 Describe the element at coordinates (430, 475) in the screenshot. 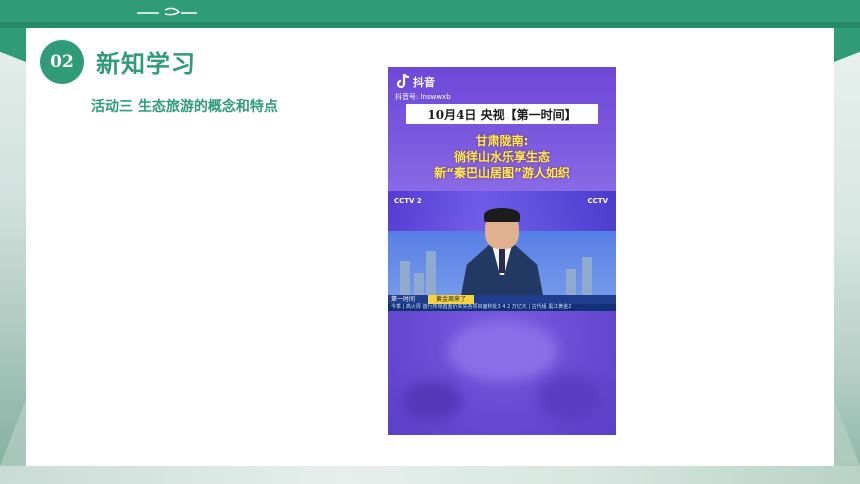

I see `bottom-landscape-band` at that location.